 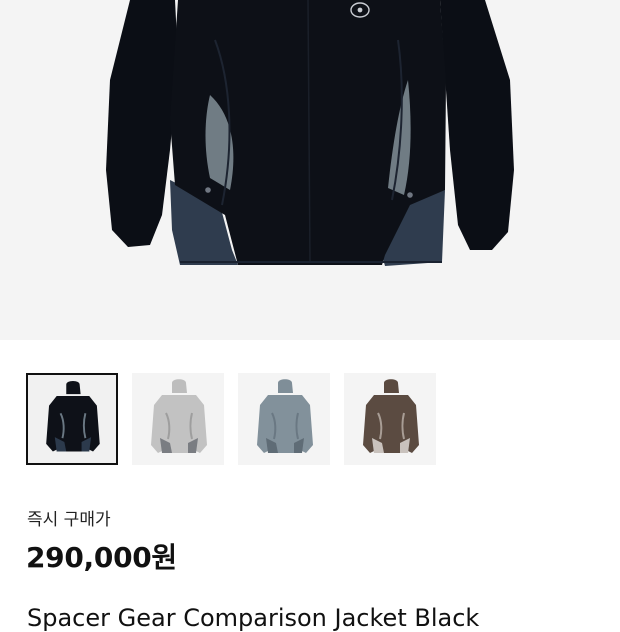 What do you see at coordinates (69, 520) in the screenshot?
I see `buy-now-price-label: 즉시 구매가` at bounding box center [69, 520].